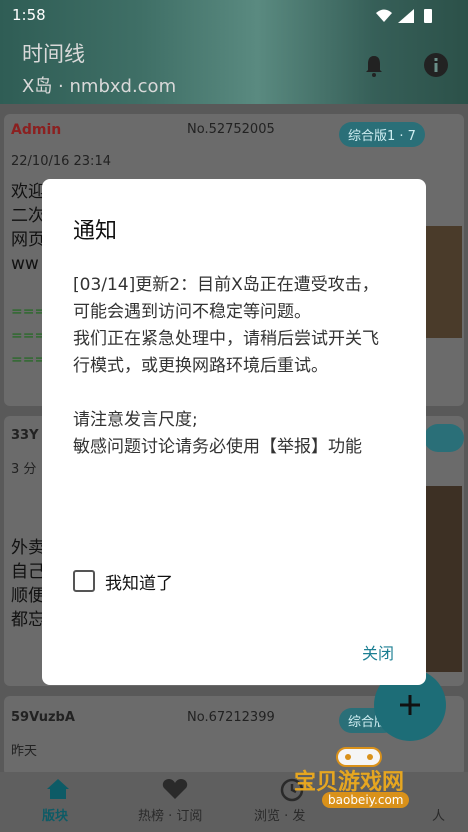 This screenshot has width=468, height=832. What do you see at coordinates (55, 816) in the screenshot?
I see `nav-label: 版块` at bounding box center [55, 816].